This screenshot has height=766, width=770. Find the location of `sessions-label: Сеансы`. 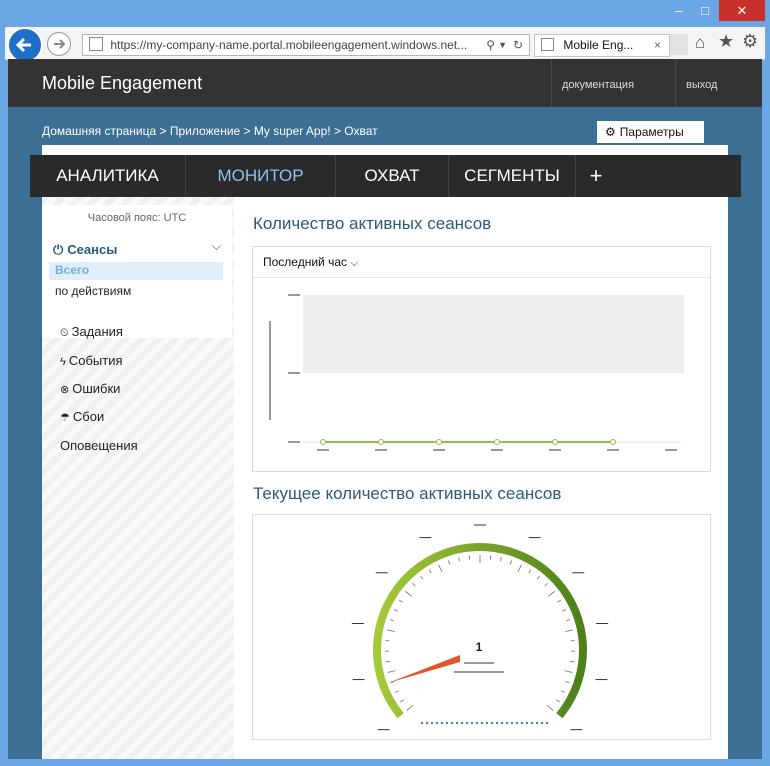

sessions-label: Сеансы is located at coordinates (92, 249).